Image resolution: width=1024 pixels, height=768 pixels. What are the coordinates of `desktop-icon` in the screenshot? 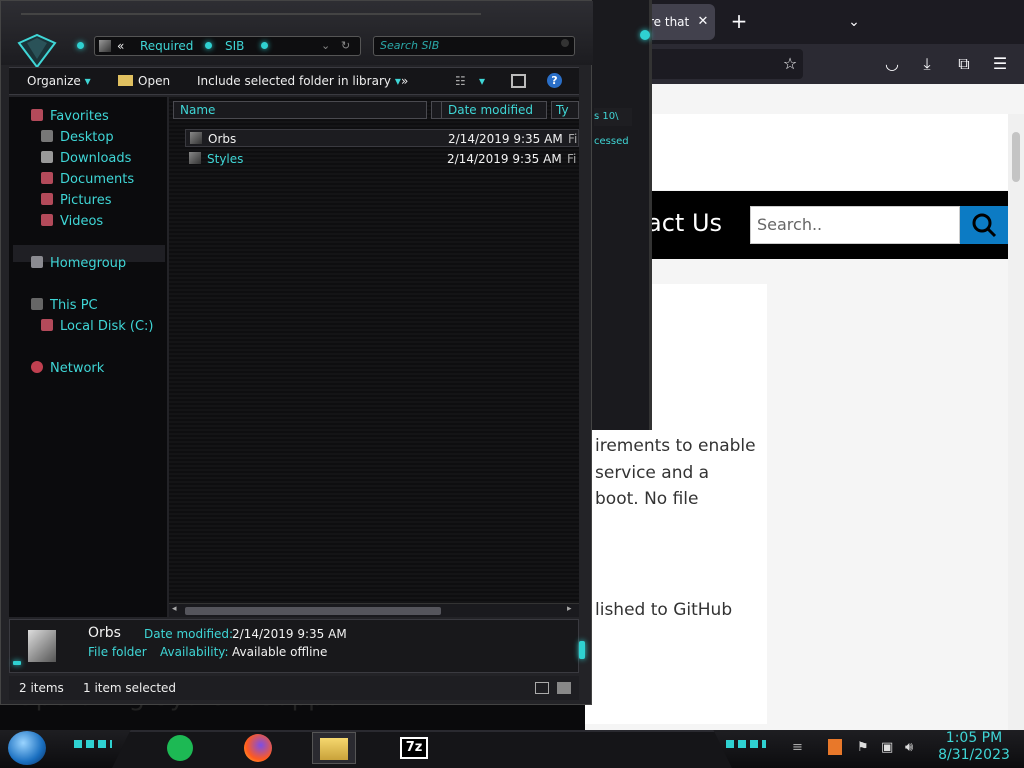 It's located at (47, 136).